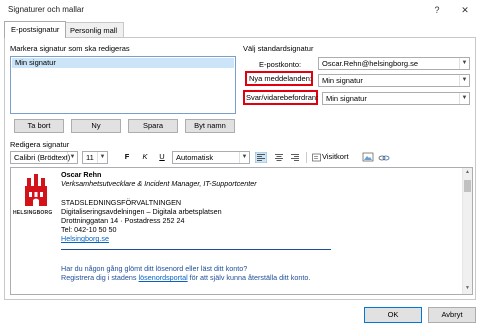 Image resolution: width=480 pixels, height=328 pixels. I want to click on new-button: Ny, so click(96, 126).